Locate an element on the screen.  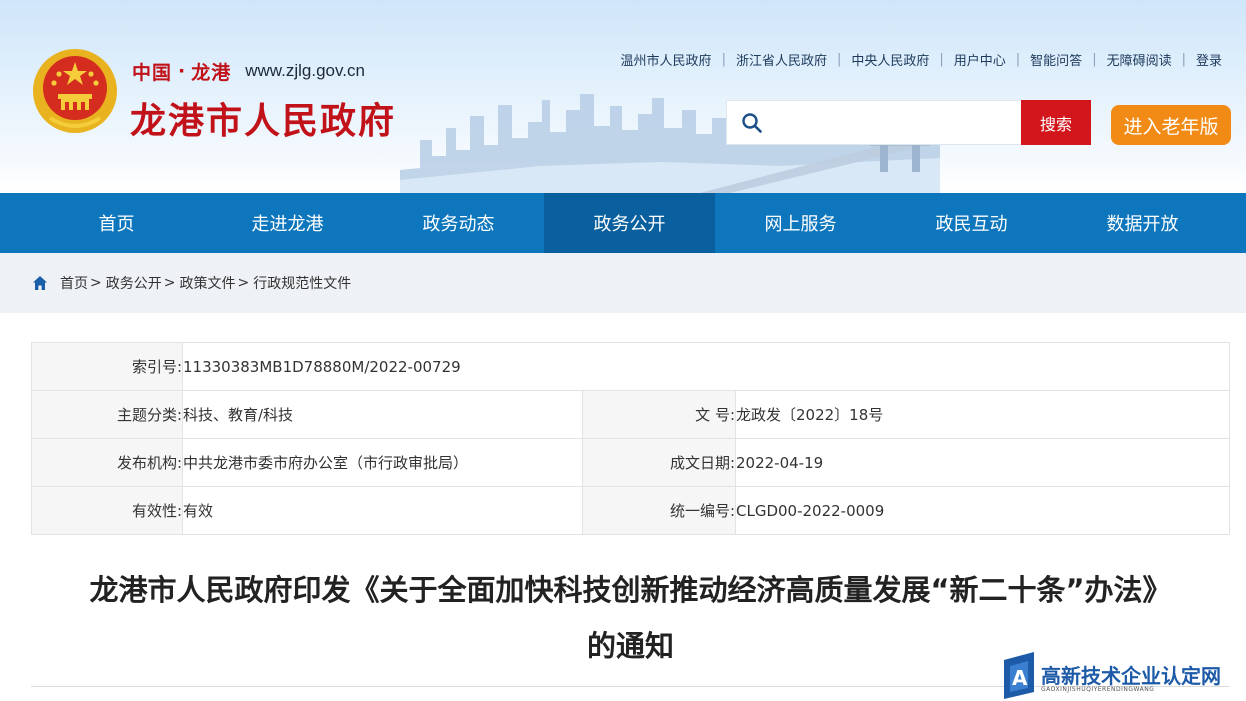
top-link-accessibility: 无障碍阅读 is located at coordinates (1139, 59).